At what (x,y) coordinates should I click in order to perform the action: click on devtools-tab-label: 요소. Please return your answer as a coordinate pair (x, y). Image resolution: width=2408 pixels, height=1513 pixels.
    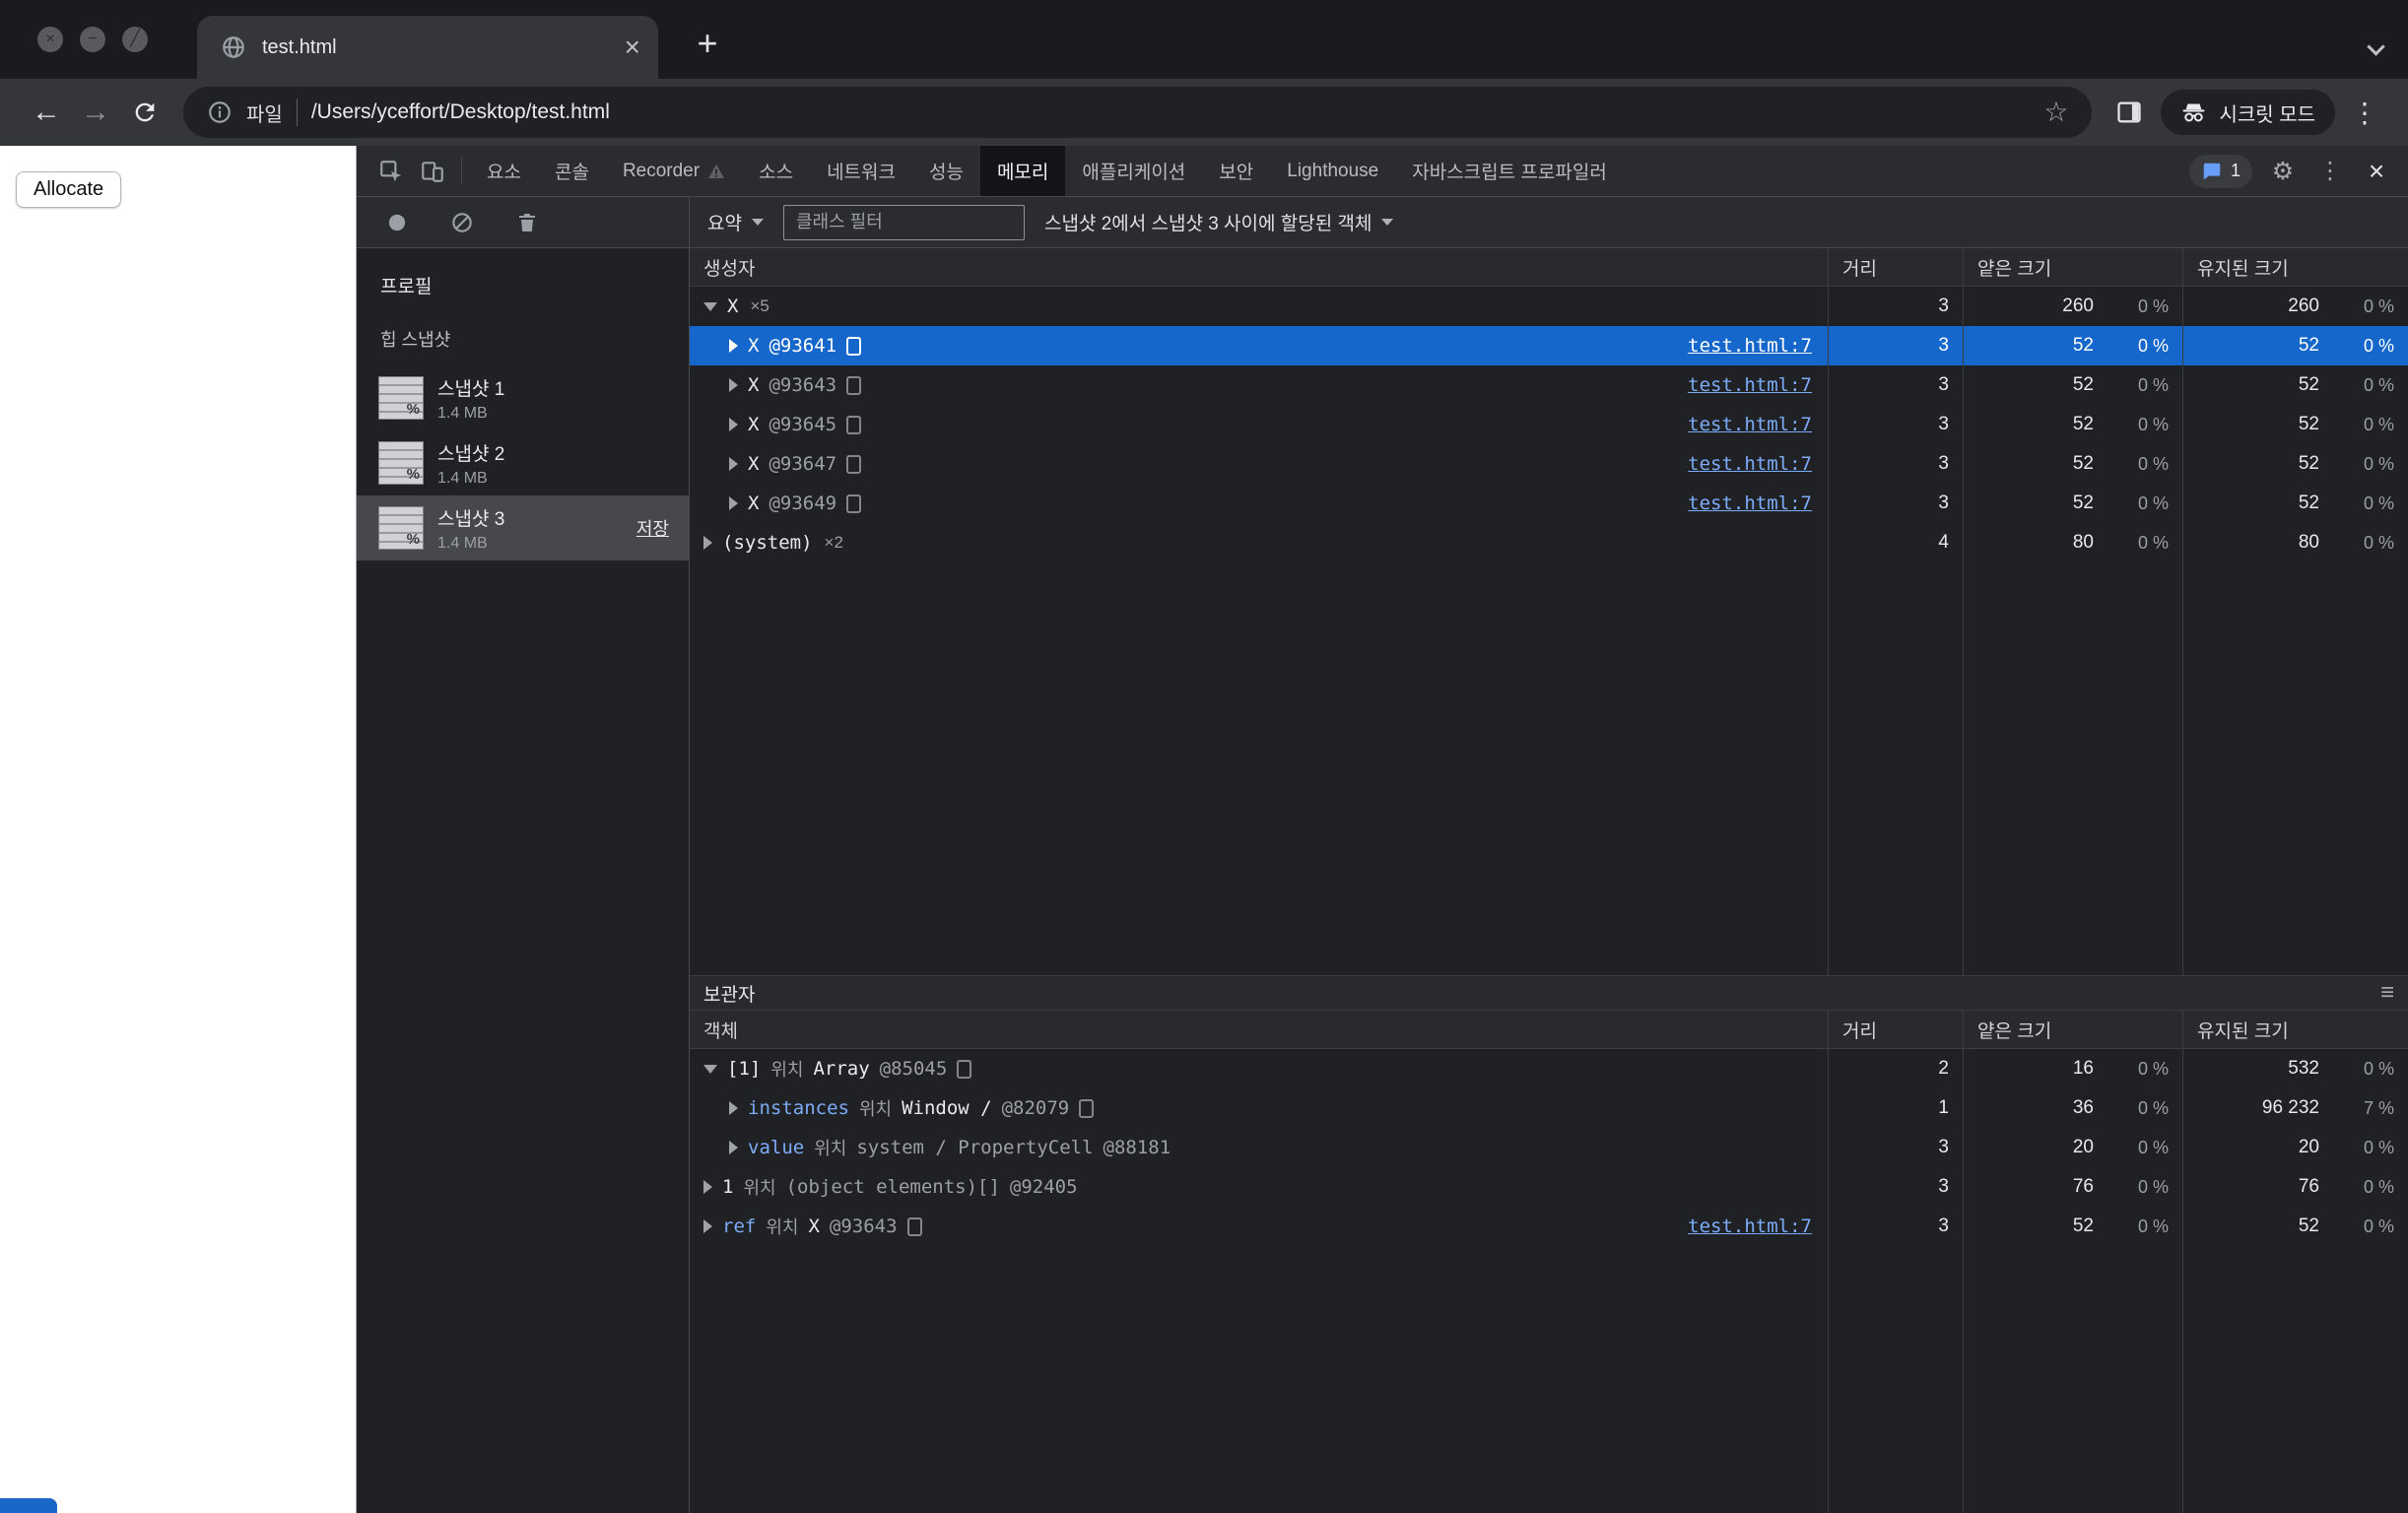
    Looking at the image, I should click on (504, 173).